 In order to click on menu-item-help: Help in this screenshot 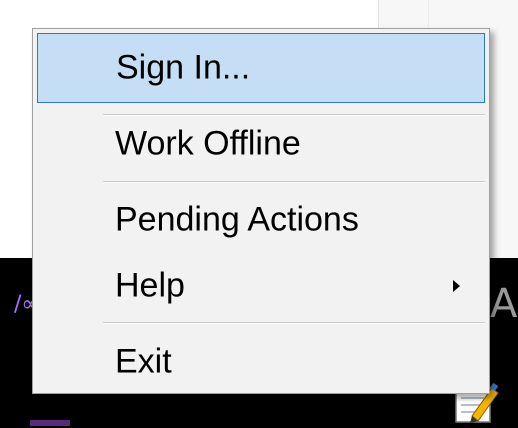, I will do `click(261, 286)`.